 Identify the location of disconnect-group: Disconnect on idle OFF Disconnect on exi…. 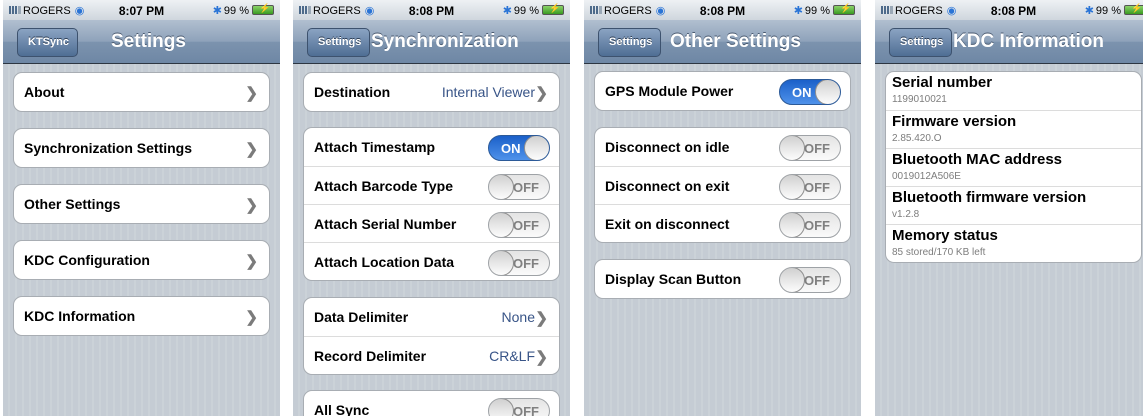
(722, 185).